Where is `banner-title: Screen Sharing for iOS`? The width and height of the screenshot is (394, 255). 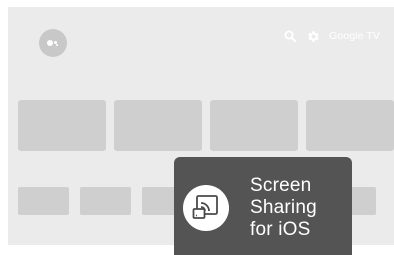
banner-title: Screen Sharing for iOS is located at coordinates (299, 208).